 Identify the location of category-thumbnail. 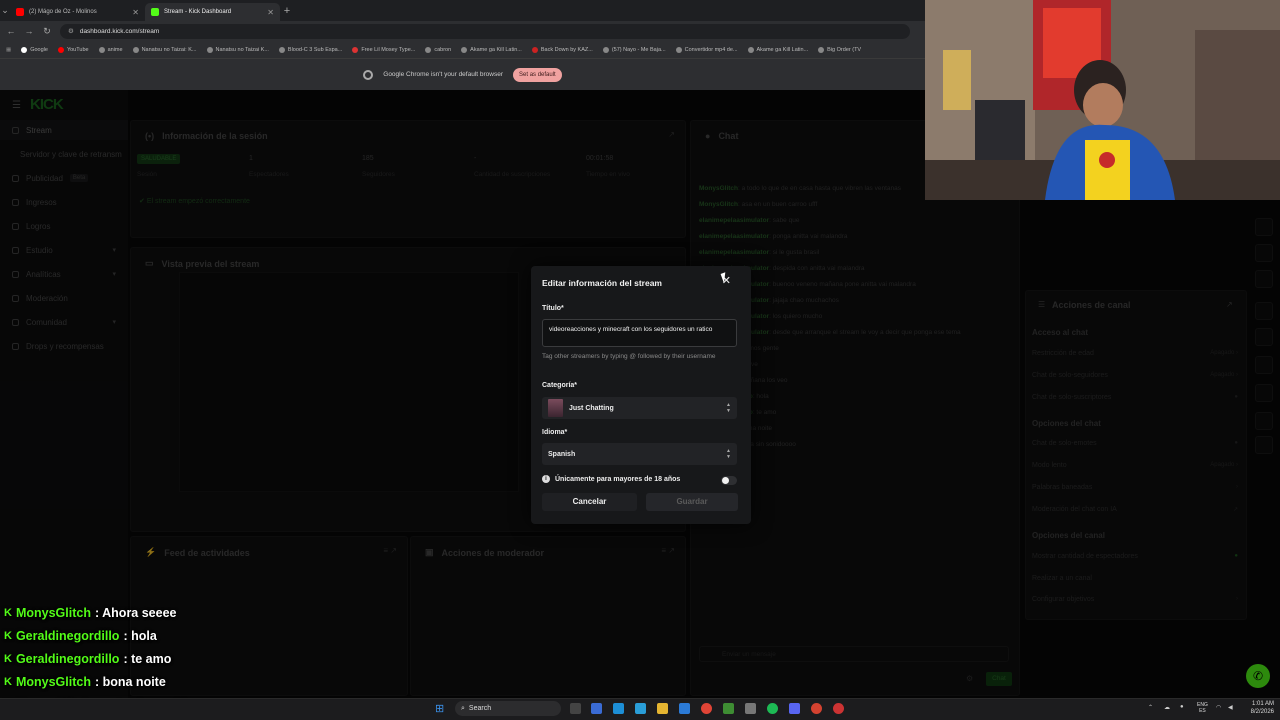
(555, 408).